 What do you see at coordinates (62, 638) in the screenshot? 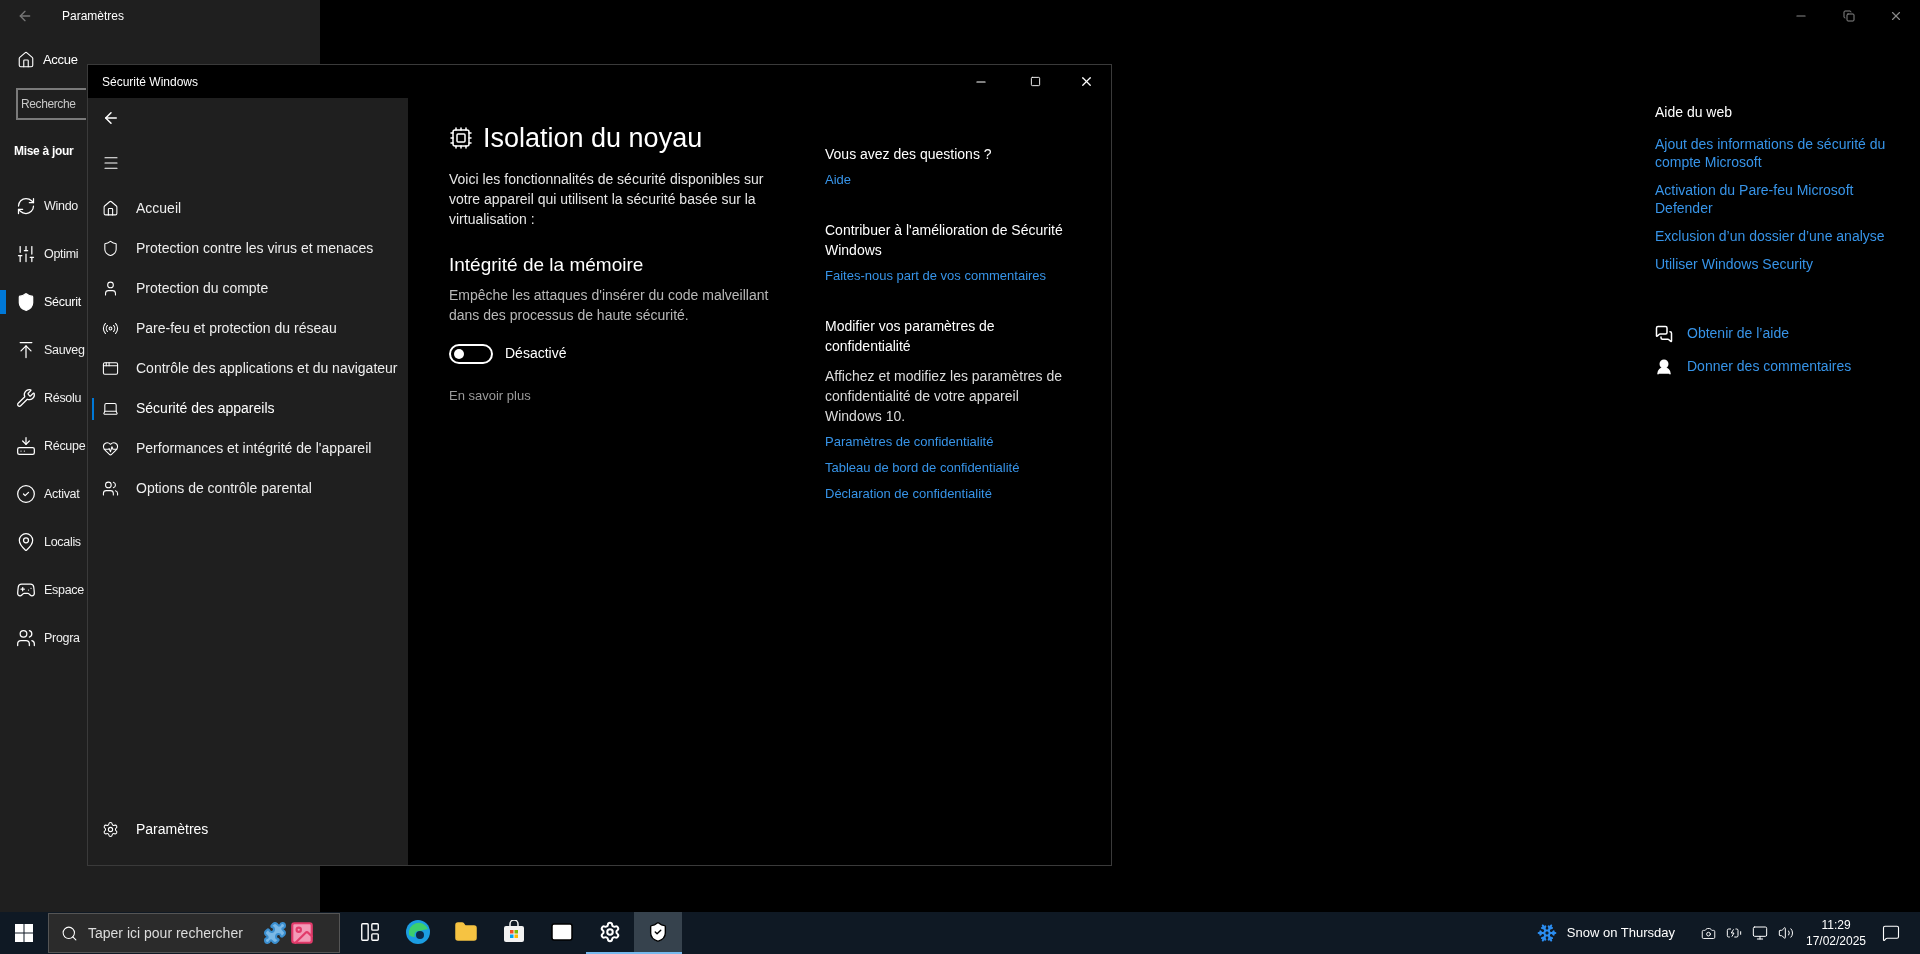
I see `nav-item: Progra` at bounding box center [62, 638].